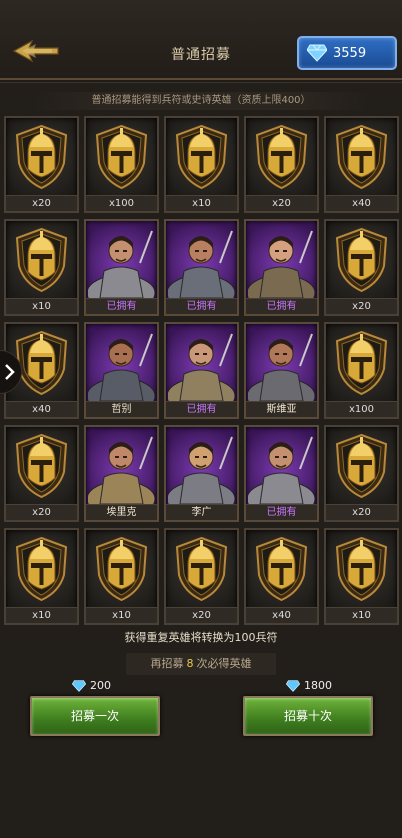 This screenshot has width=402, height=838. I want to click on recruit-ten-cost: 1800, so click(309, 685).